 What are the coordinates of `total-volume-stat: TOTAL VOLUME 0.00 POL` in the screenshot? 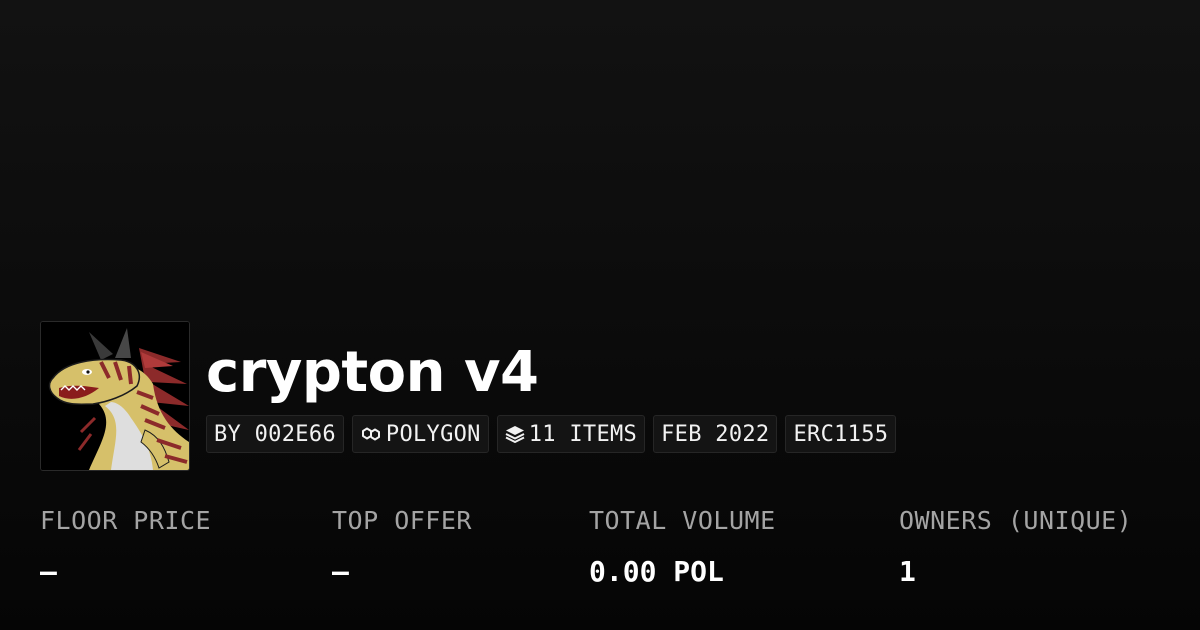 It's located at (682, 546).